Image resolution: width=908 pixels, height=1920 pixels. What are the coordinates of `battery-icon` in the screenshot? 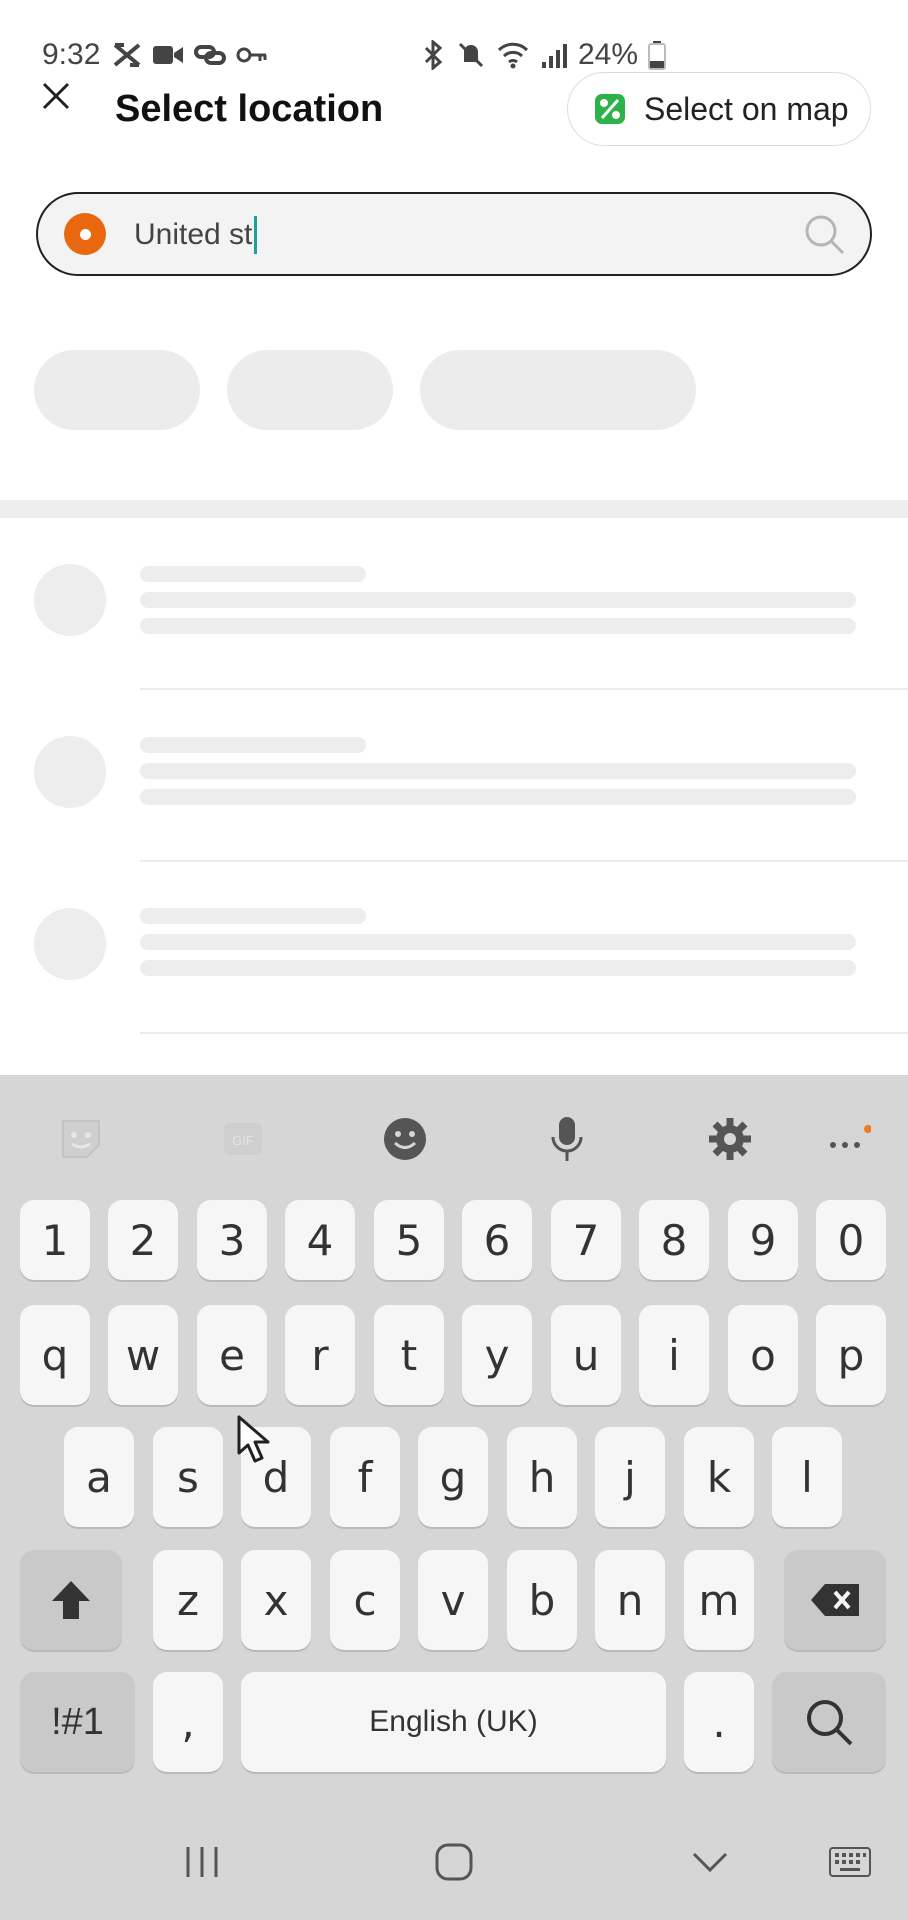 It's located at (657, 55).